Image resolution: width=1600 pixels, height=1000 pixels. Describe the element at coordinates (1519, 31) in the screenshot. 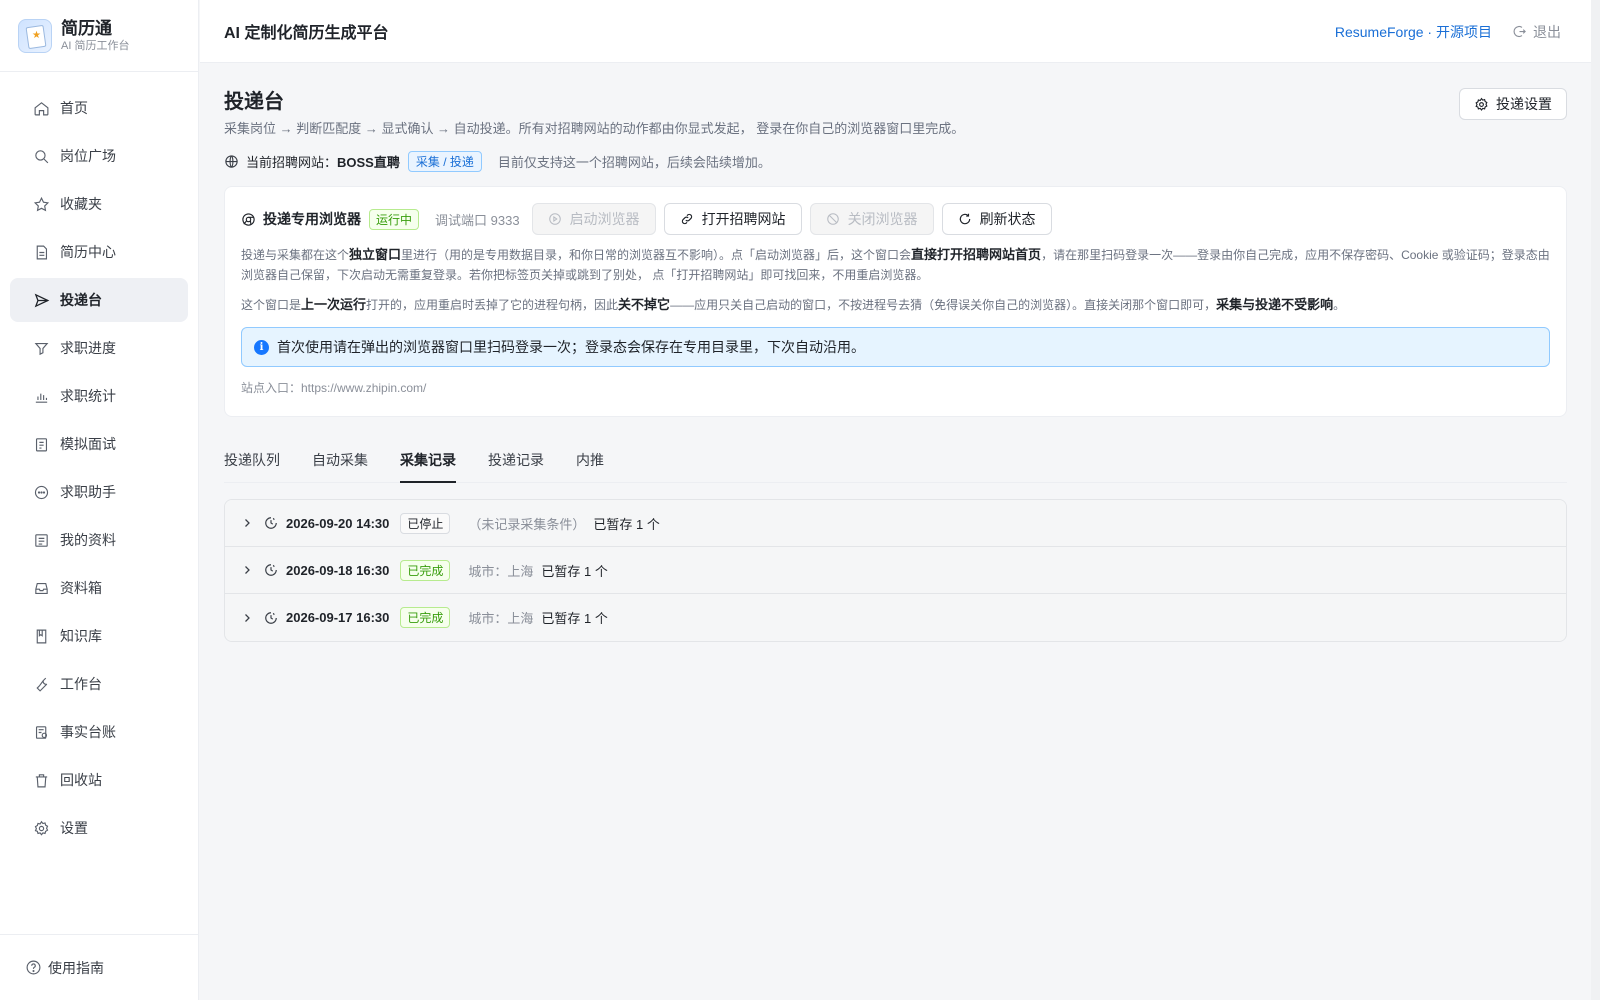

I see `logout-icon` at that location.